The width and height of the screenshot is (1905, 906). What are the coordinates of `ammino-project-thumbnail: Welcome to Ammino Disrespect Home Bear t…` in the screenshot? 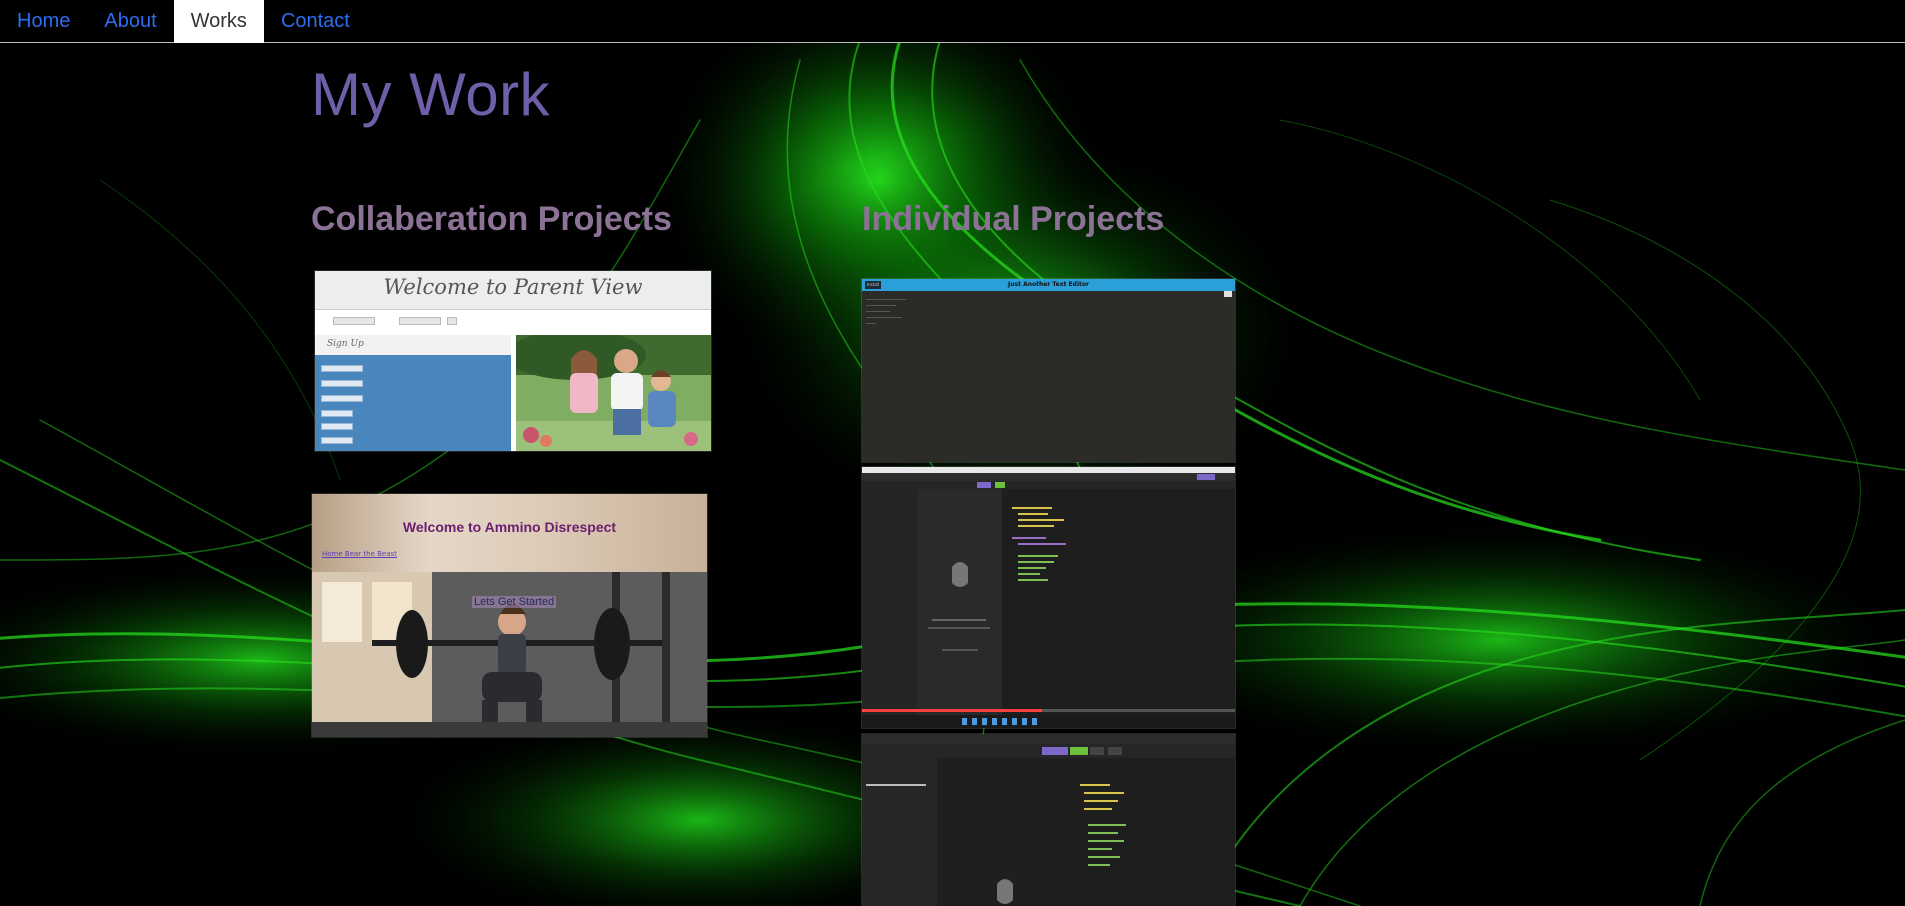 It's located at (509, 615).